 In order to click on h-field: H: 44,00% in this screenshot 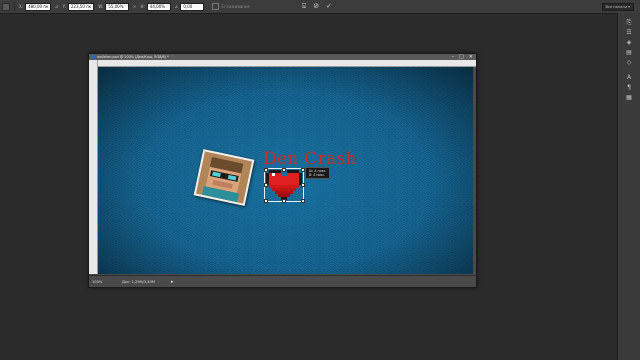, I will do `click(155, 6)`.